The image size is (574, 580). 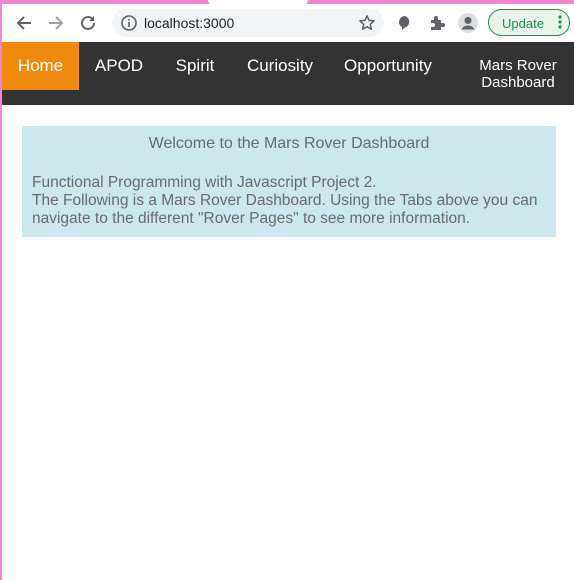 What do you see at coordinates (56, 23) in the screenshot?
I see `forward-icon` at bounding box center [56, 23].